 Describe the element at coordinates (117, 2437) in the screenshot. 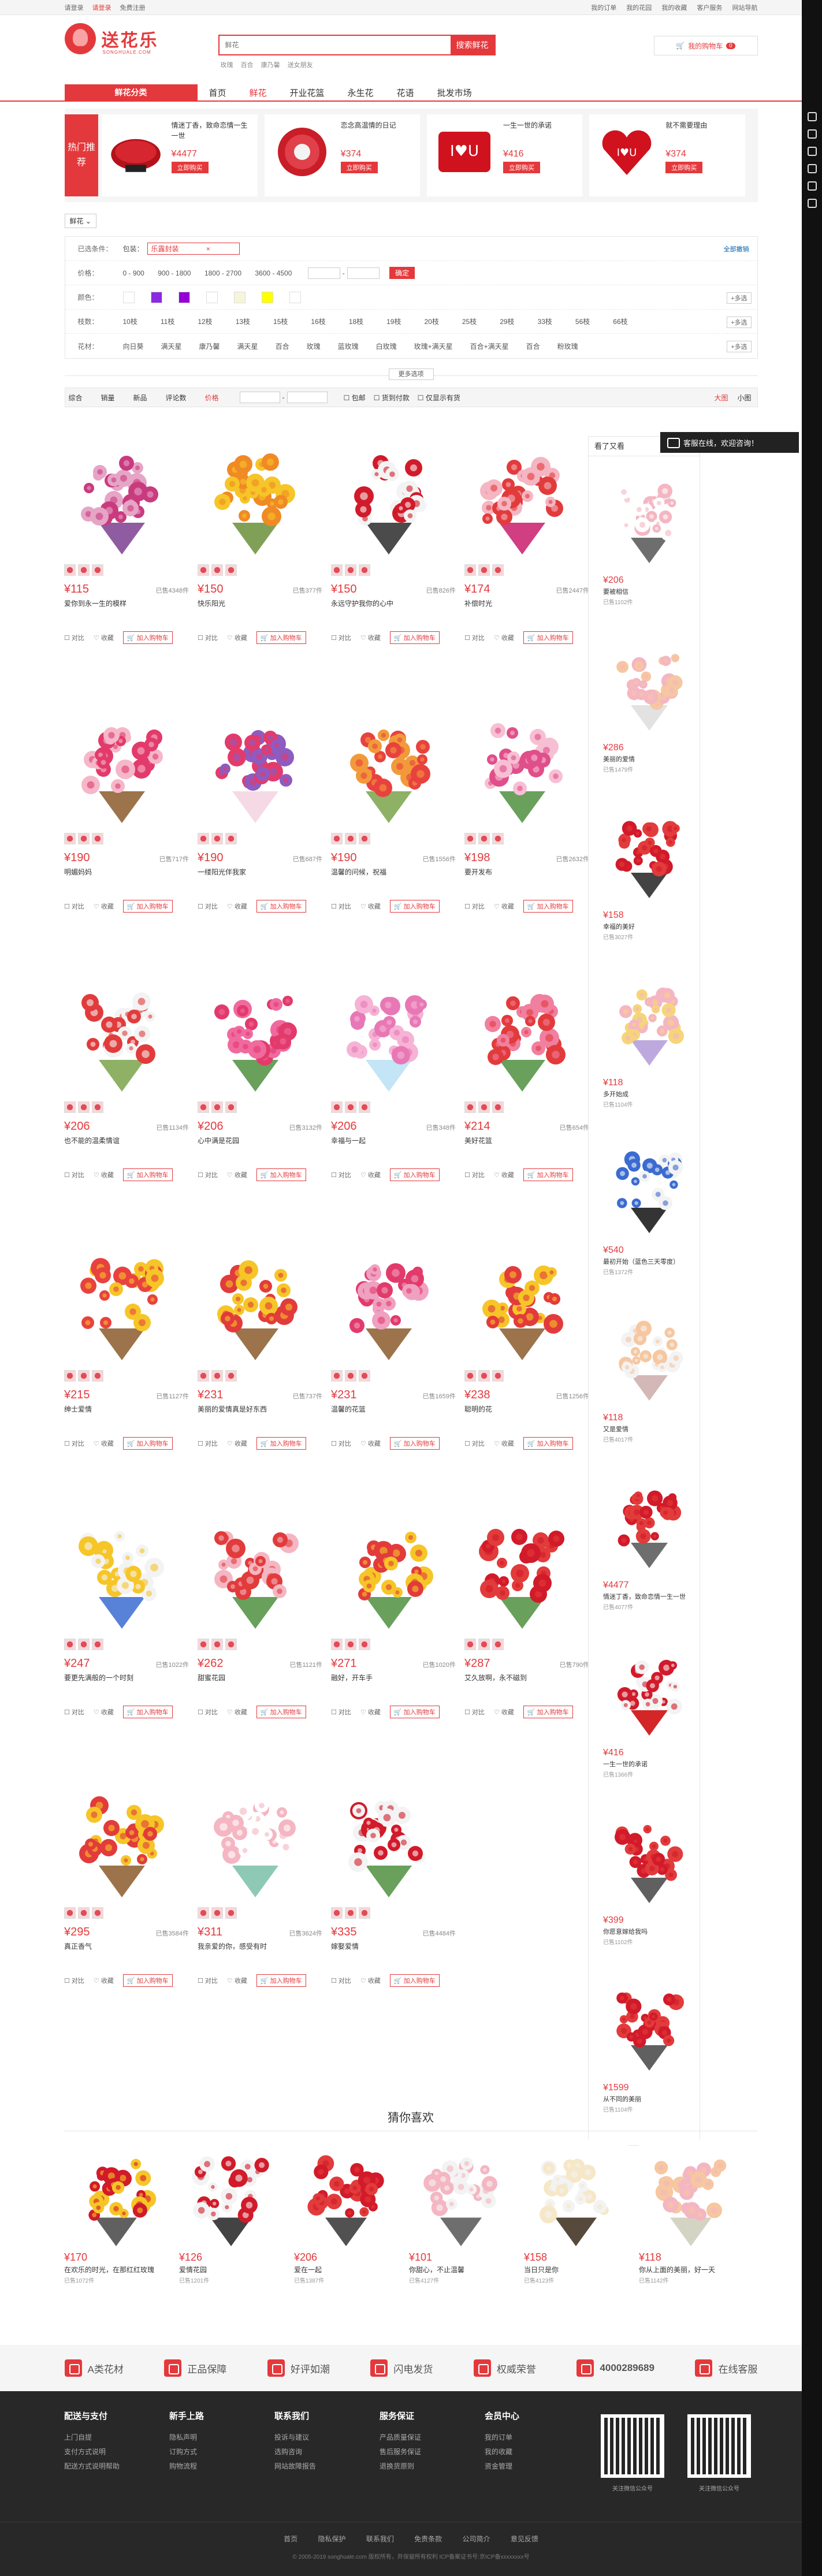

I see `footer-link: 上门自提` at that location.